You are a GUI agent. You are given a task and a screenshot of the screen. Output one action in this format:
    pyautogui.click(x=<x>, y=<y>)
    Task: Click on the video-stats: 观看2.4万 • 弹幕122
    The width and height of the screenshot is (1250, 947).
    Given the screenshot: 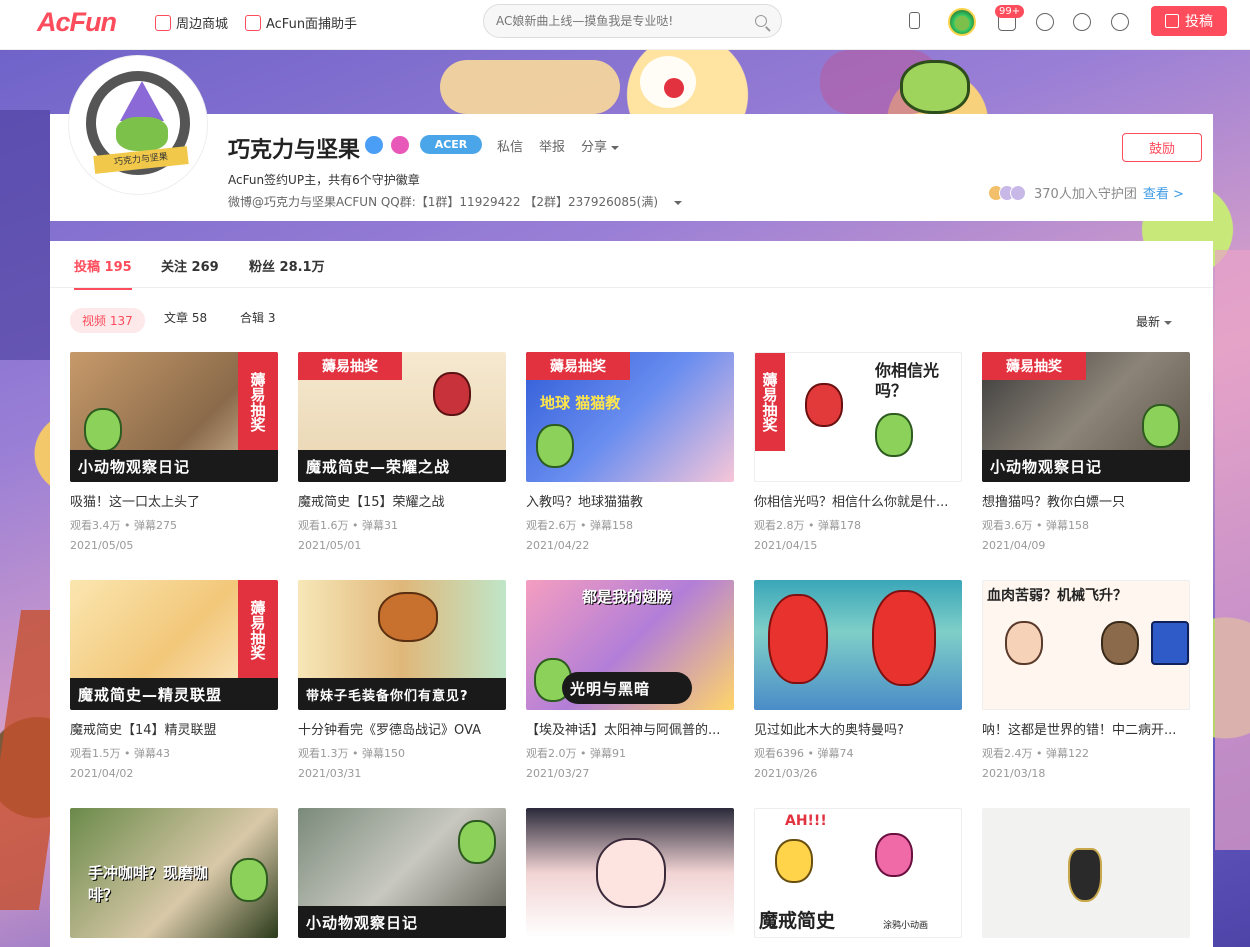 What is the action you would take?
    pyautogui.click(x=1035, y=753)
    